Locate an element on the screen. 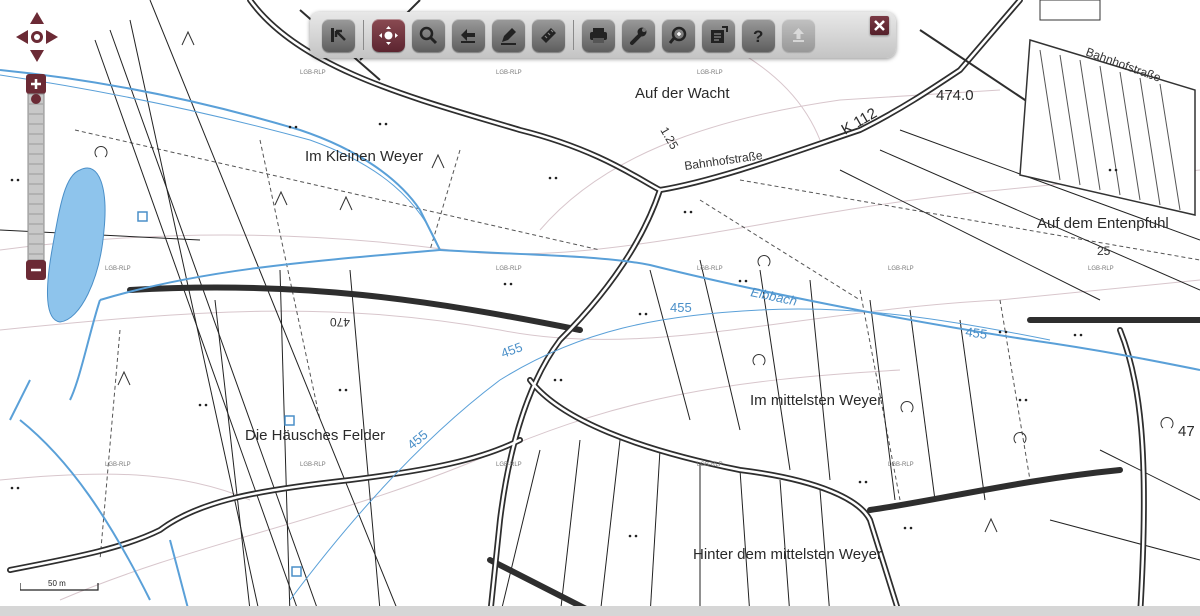  contour-label-455-c: 455 is located at coordinates (977, 333).